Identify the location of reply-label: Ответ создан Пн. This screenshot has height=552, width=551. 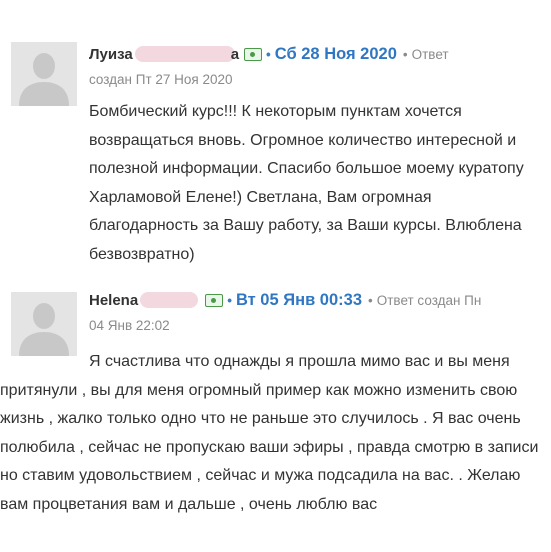
(429, 300).